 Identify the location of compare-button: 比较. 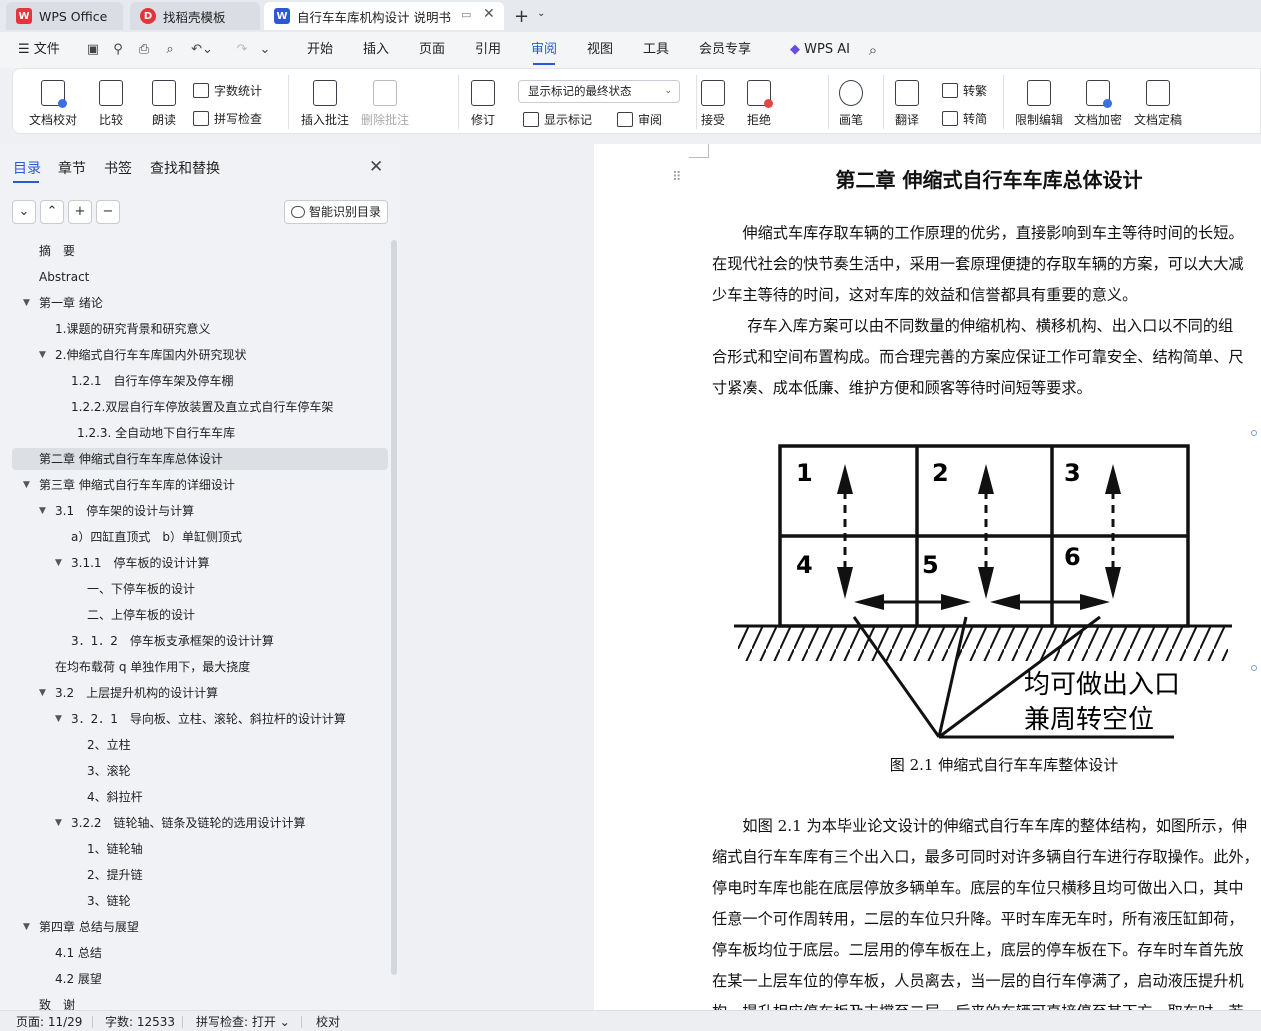
(111, 104).